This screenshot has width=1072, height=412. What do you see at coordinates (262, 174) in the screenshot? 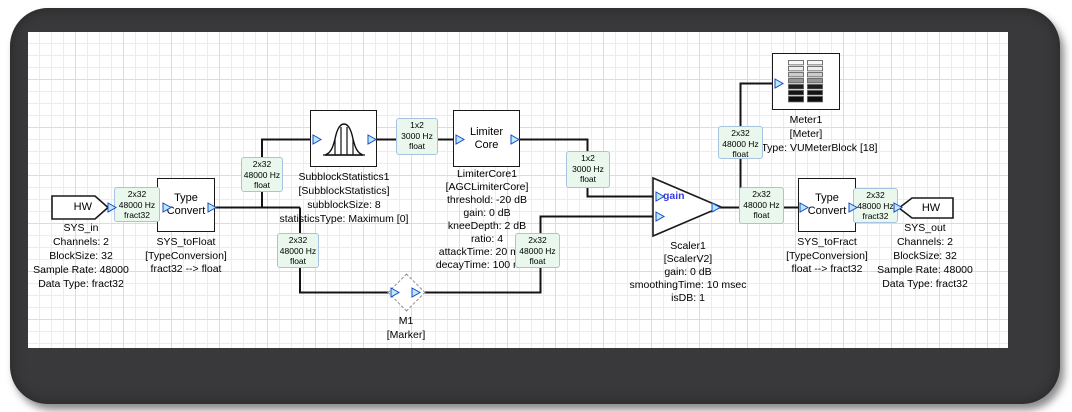
I see `wire-label-tc-subblock: 2x32 48000 Hz float` at bounding box center [262, 174].